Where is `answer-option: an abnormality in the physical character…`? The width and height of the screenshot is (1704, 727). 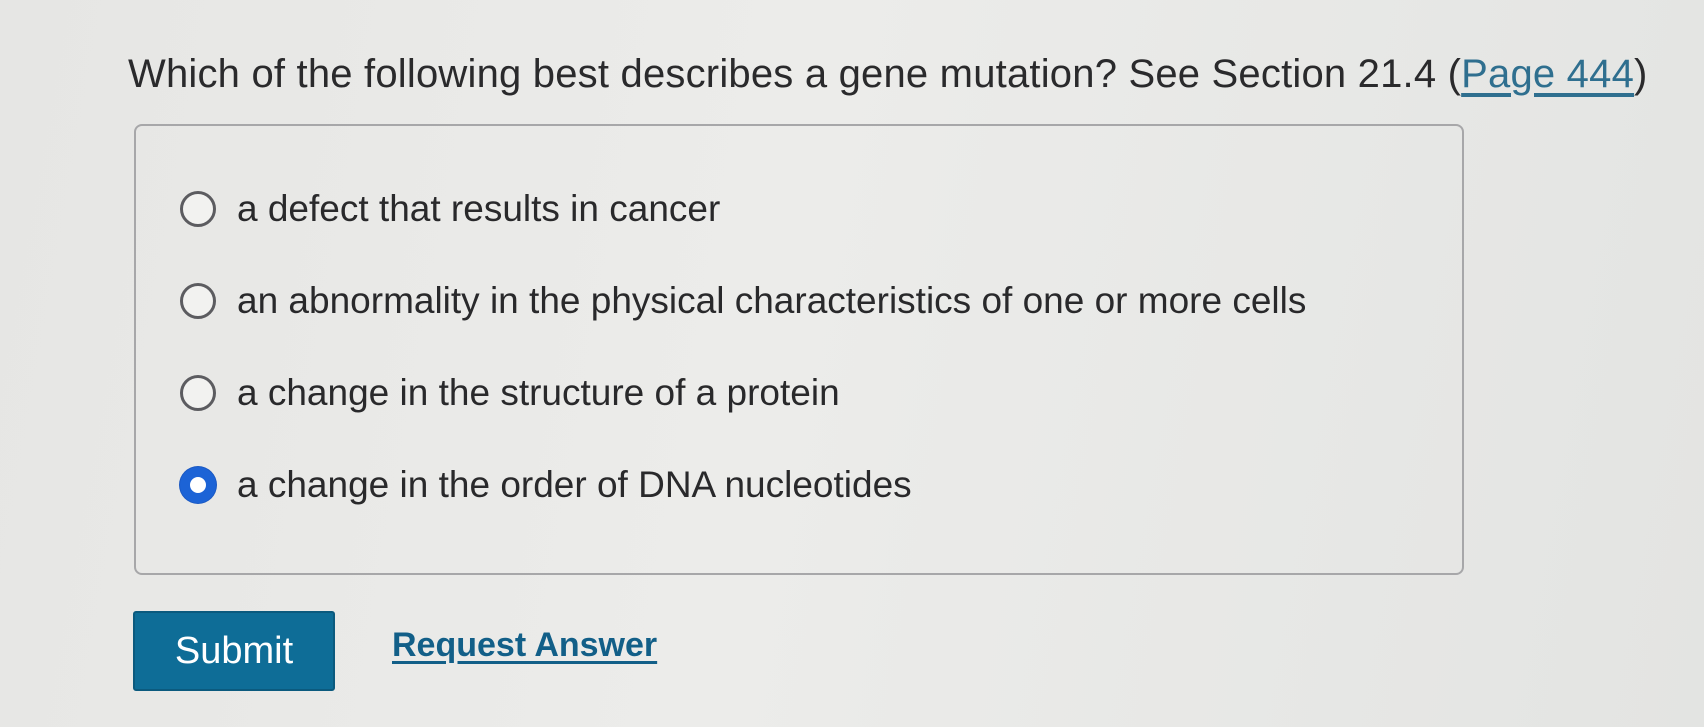
answer-option: an abnormality in the physical character… is located at coordinates (743, 301).